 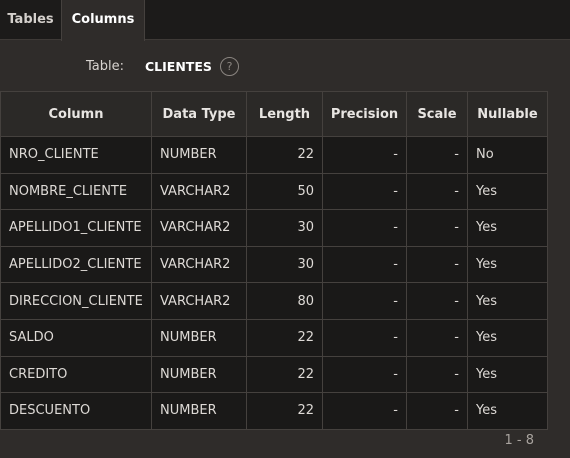 What do you see at coordinates (284, 301) in the screenshot?
I see `cell-length: 80` at bounding box center [284, 301].